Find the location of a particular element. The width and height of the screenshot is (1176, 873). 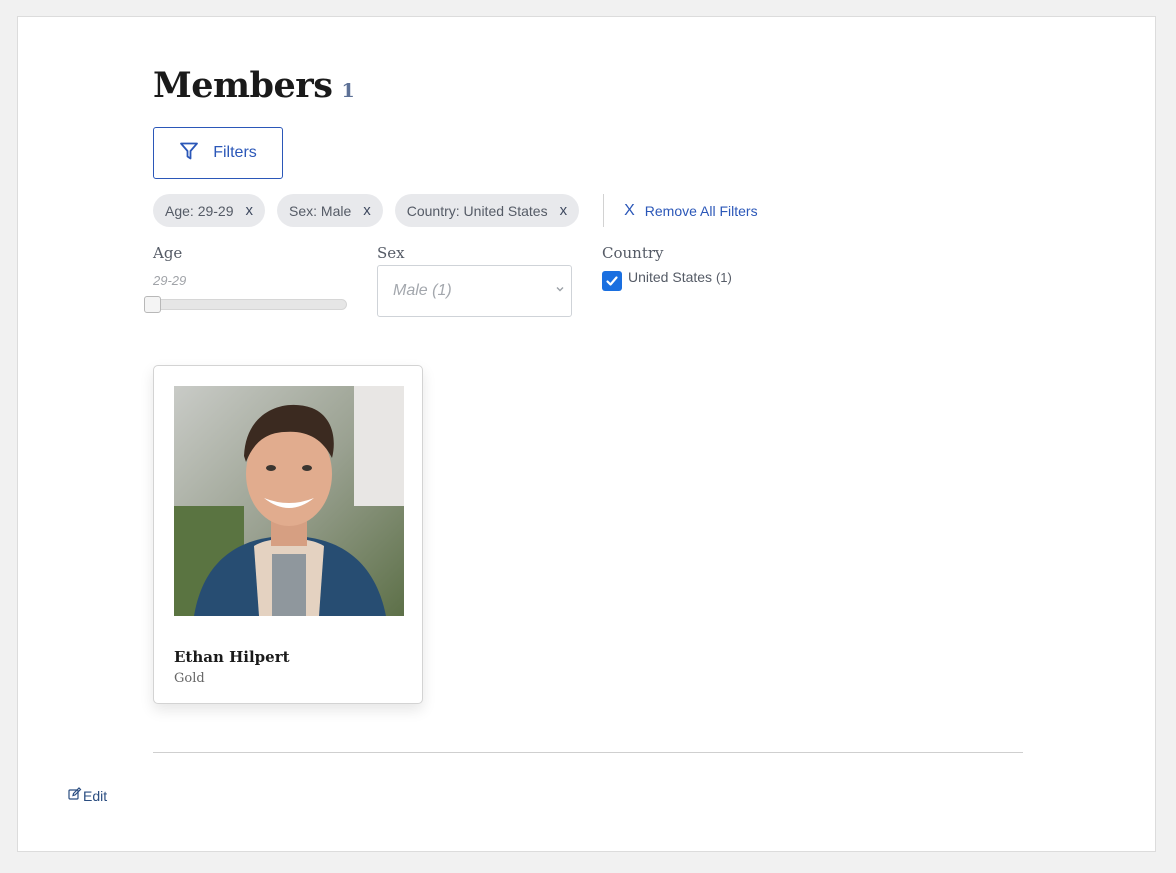

title-row: Members 1 is located at coordinates (254, 85).